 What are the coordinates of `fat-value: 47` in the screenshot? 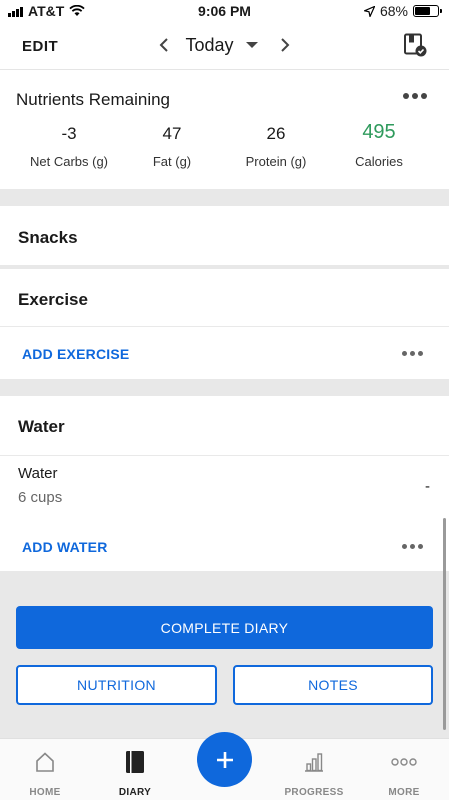 It's located at (172, 133).